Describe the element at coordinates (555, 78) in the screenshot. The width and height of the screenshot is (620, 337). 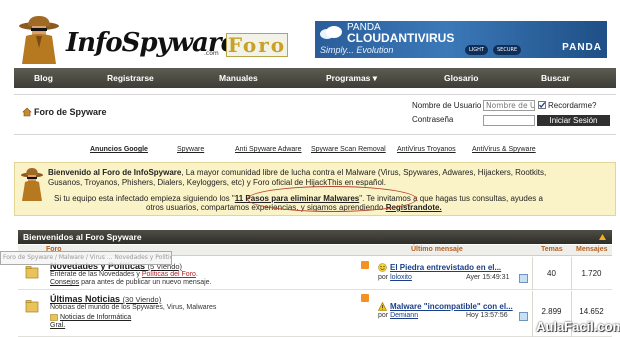
I see `nav-buscar: Buscar` at that location.